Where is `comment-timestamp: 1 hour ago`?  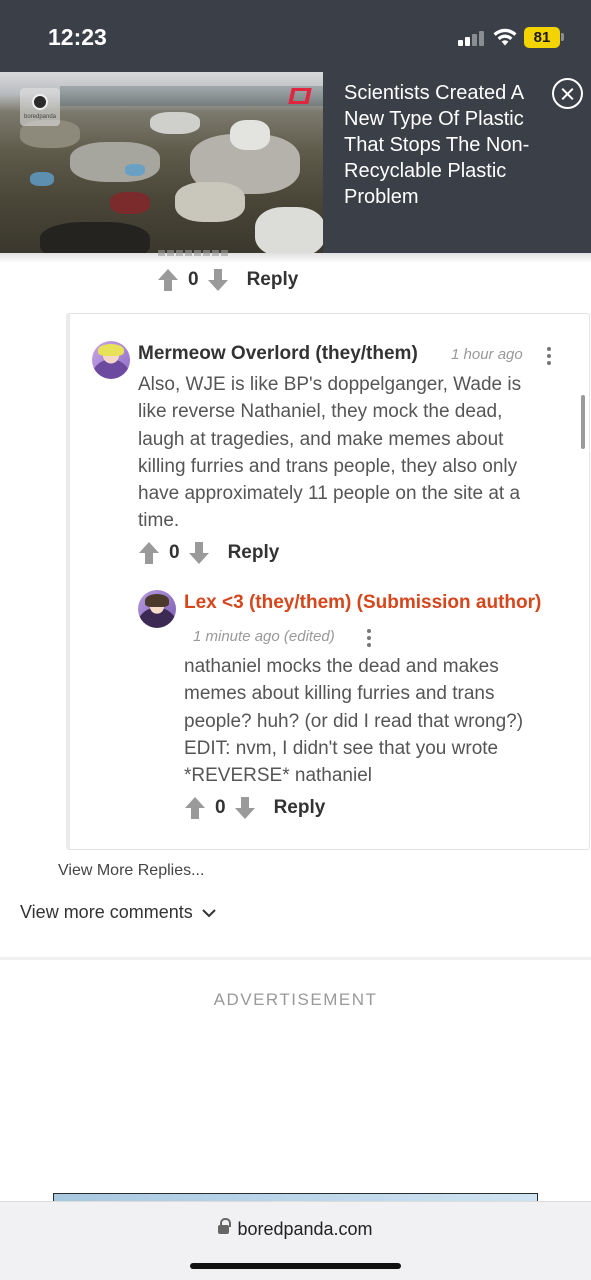
comment-timestamp: 1 hour ago is located at coordinates (487, 354).